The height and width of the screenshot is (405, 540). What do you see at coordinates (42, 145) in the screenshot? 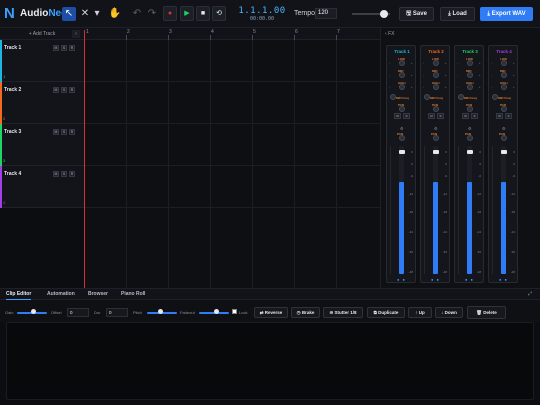
I see `track-header-3: Track 3 M S R 3` at bounding box center [42, 145].